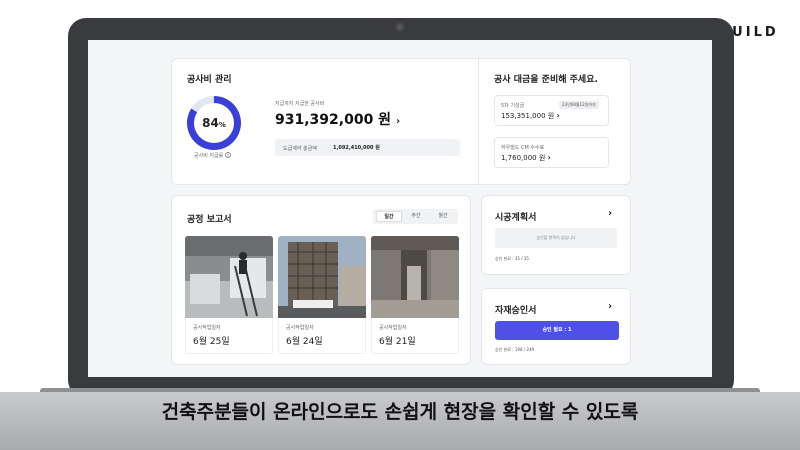  I want to click on material-status: 승인 완료 : 198 / 249, so click(515, 349).